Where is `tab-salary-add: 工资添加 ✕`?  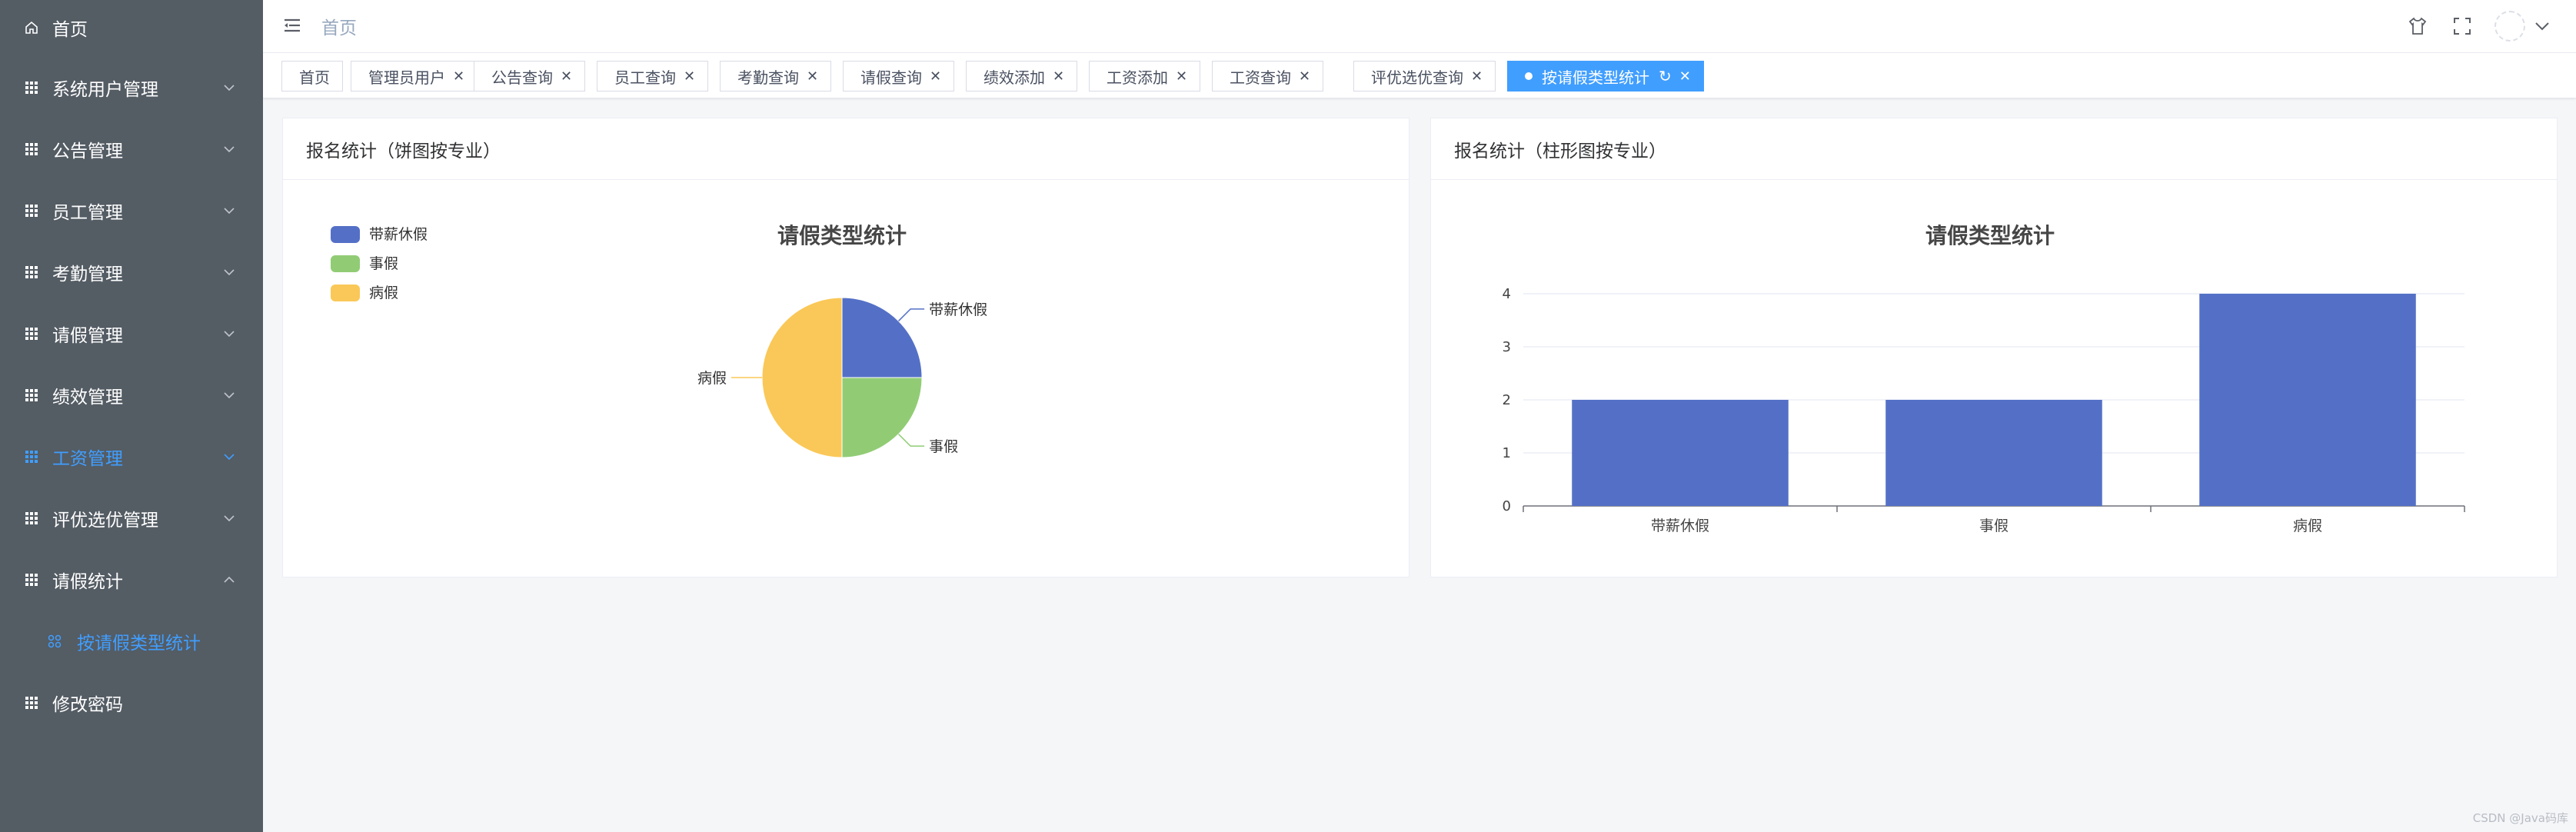 tab-salary-add: 工资添加 ✕ is located at coordinates (1145, 76).